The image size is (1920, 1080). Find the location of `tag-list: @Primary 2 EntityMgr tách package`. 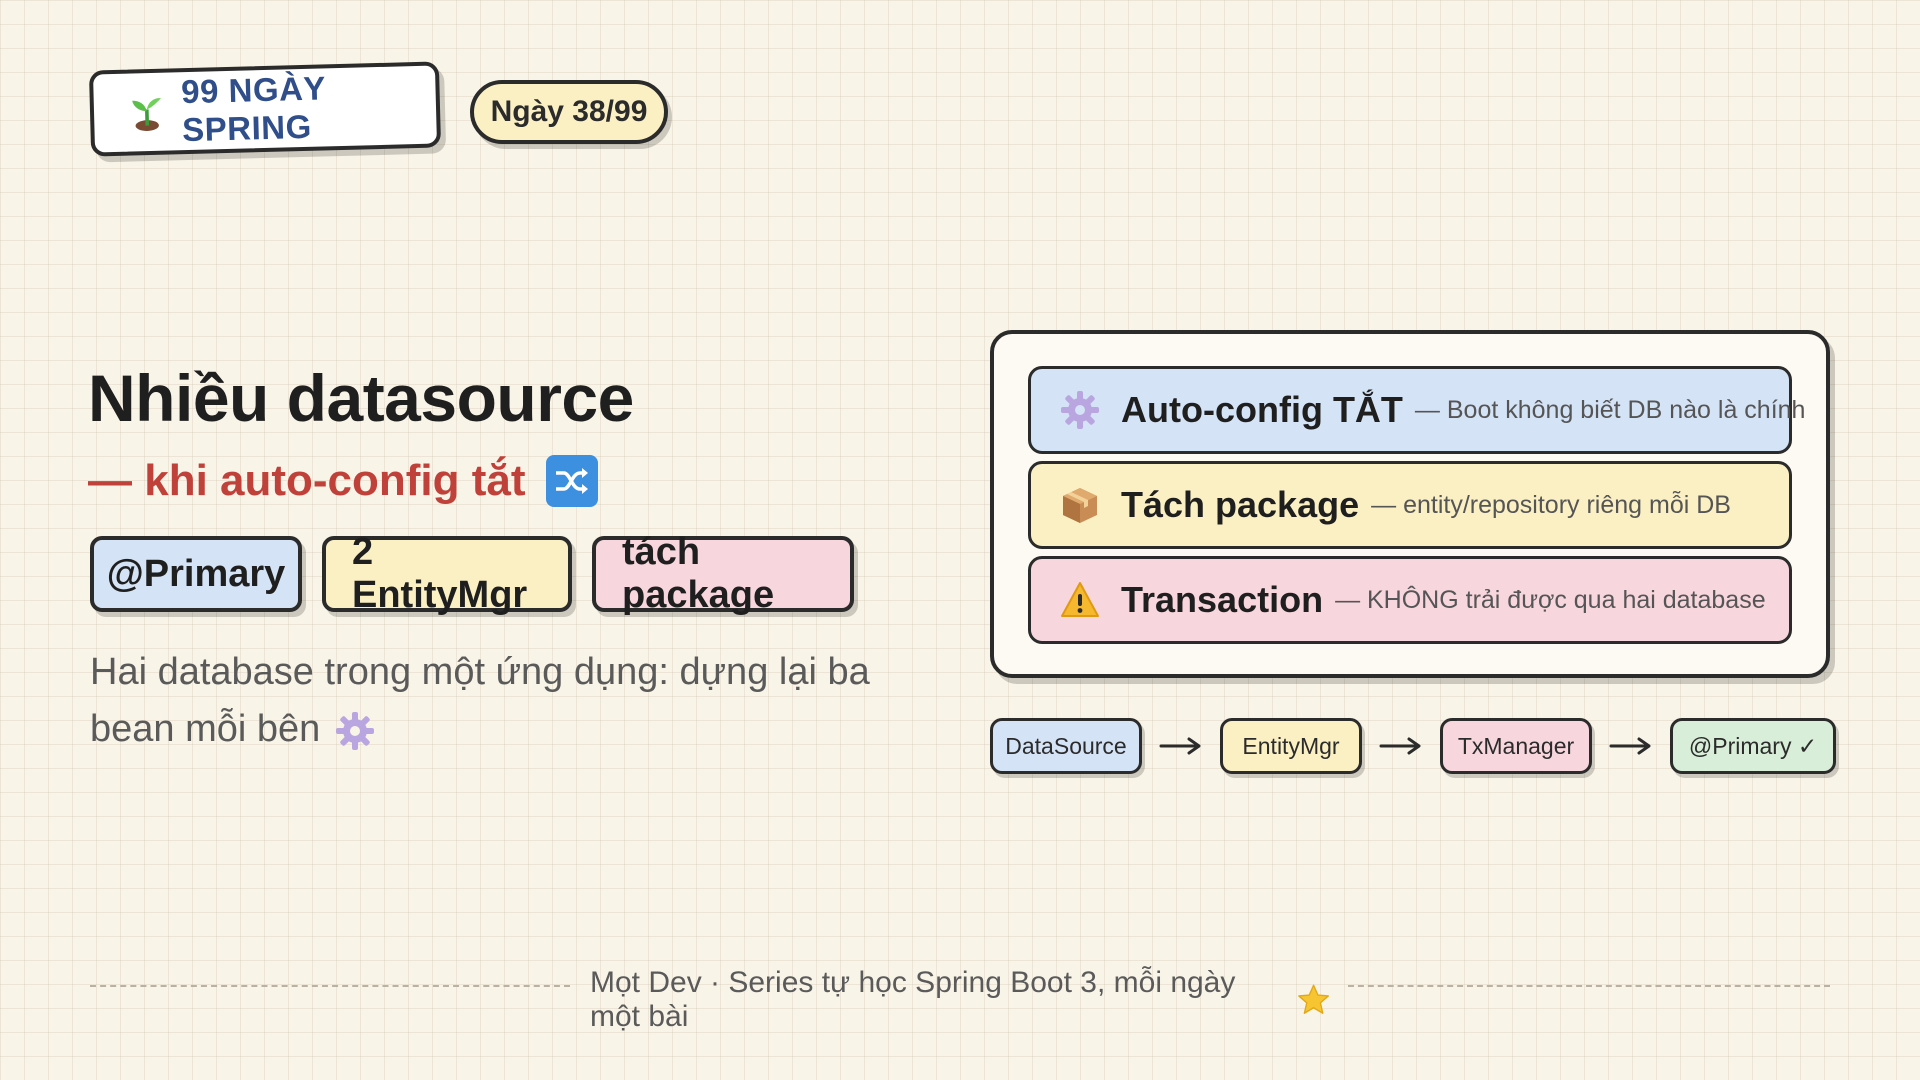

tag-list: @Primary 2 EntityMgr tách package is located at coordinates (472, 573).